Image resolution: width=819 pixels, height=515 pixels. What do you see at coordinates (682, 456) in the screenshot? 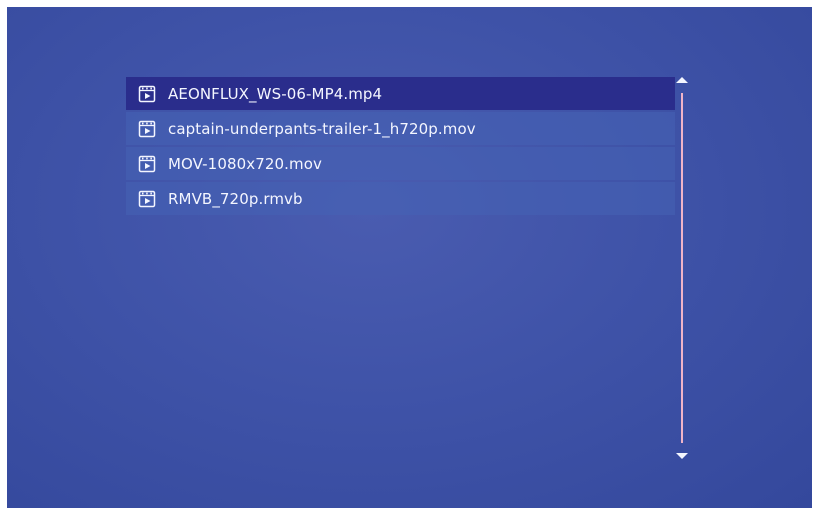
I see `triangle-down-icon` at bounding box center [682, 456].